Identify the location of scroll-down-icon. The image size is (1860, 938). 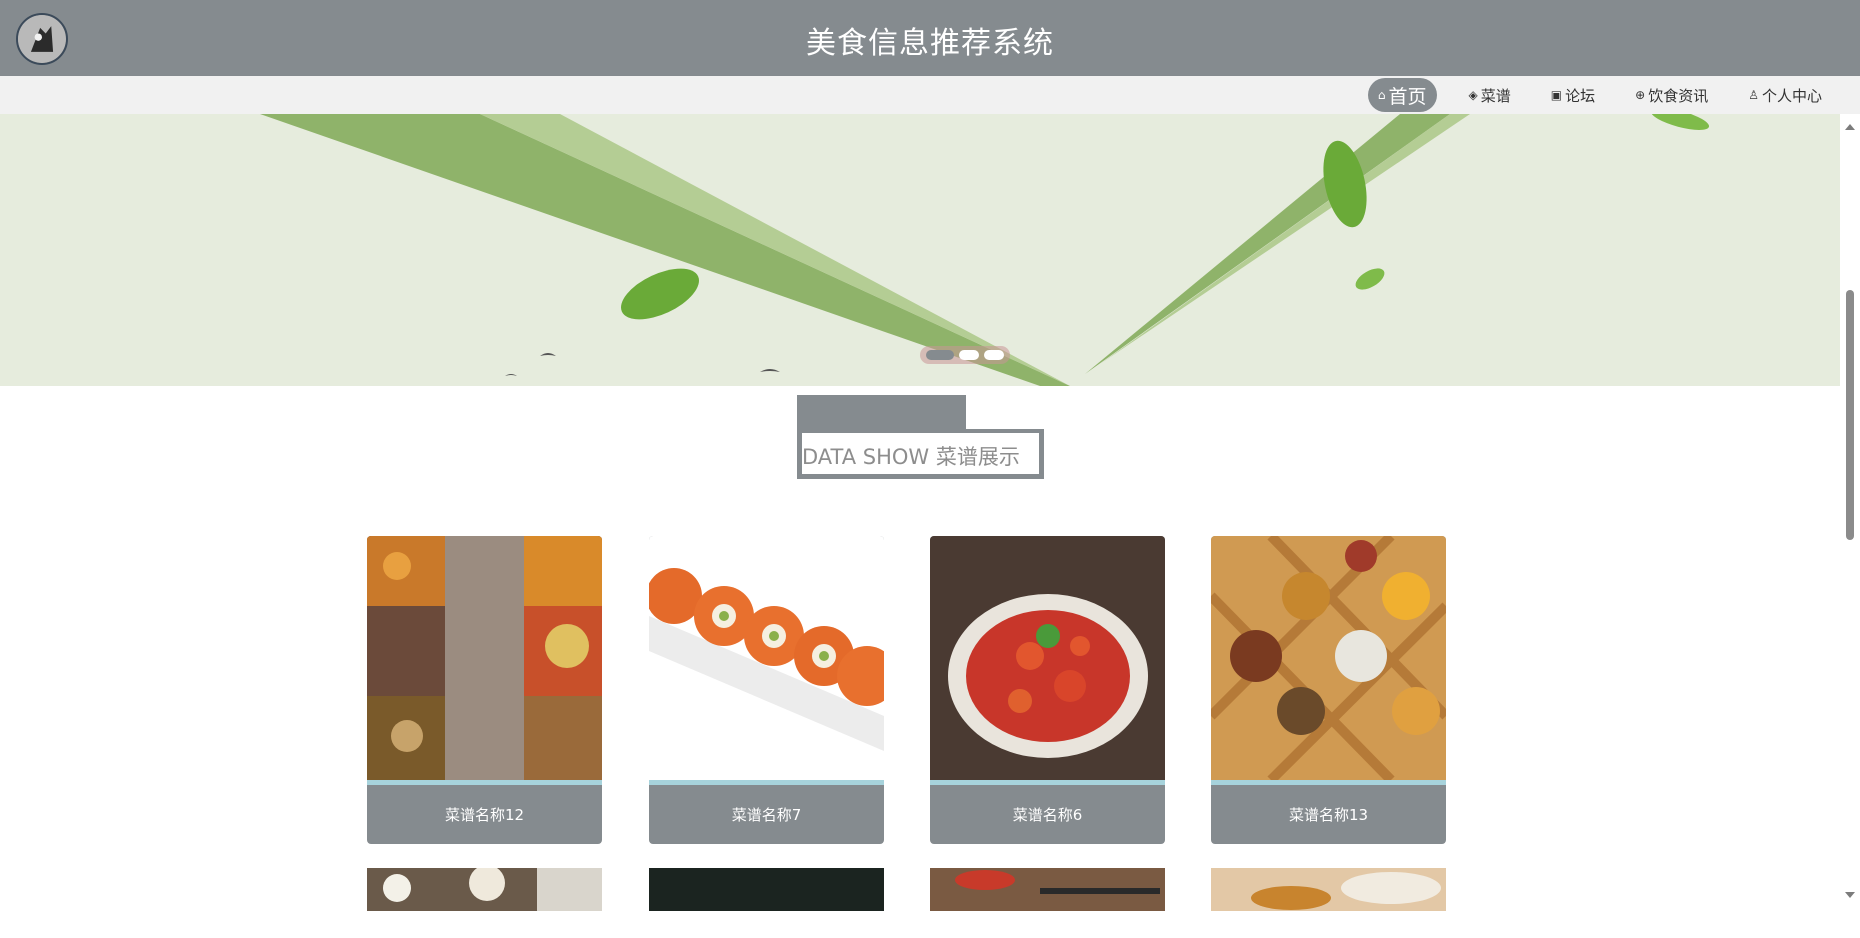
(1850, 895).